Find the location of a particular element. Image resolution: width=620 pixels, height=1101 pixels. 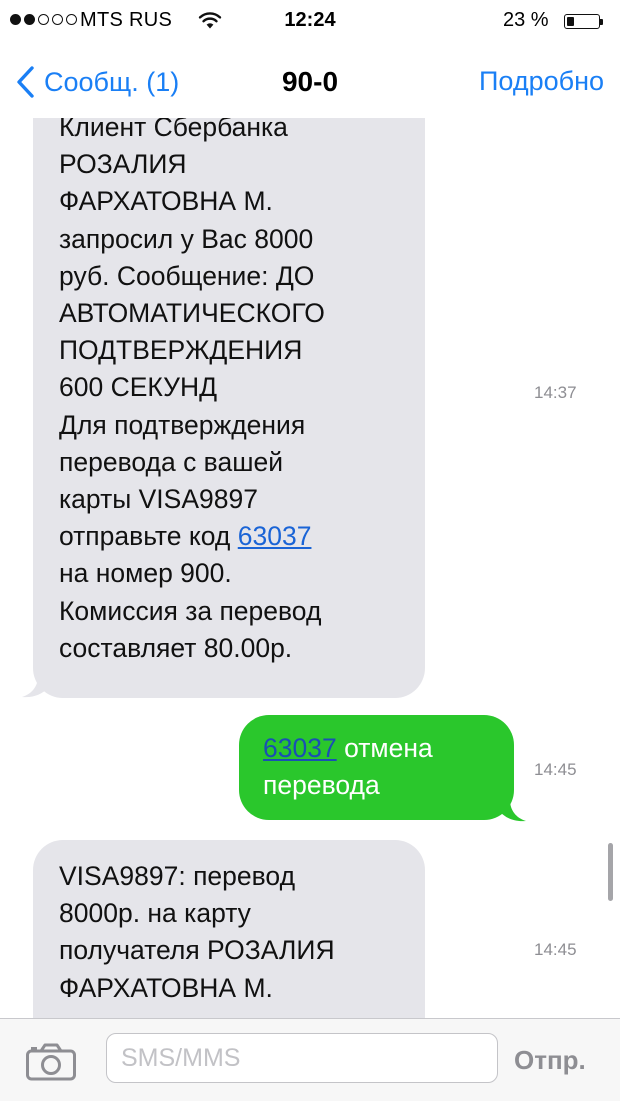

message-input is located at coordinates (302, 1058).